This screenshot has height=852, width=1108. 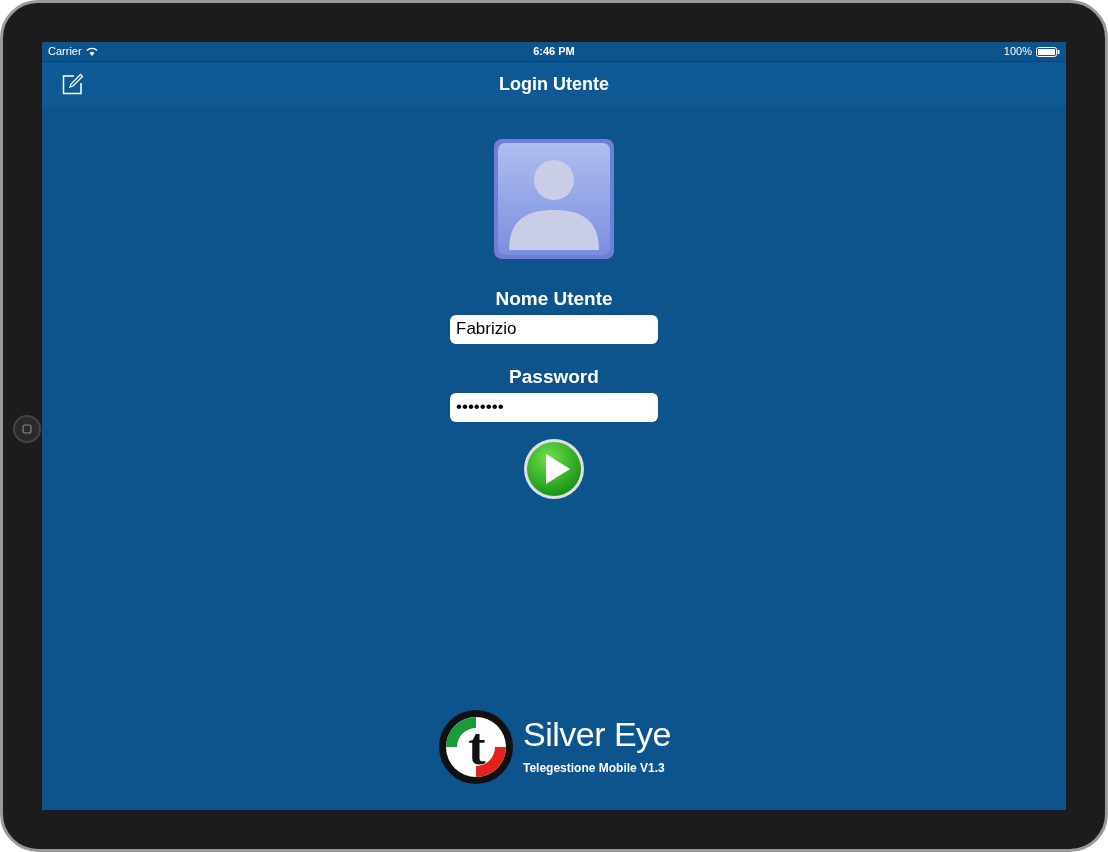 I want to click on square-icon, so click(x=27, y=429).